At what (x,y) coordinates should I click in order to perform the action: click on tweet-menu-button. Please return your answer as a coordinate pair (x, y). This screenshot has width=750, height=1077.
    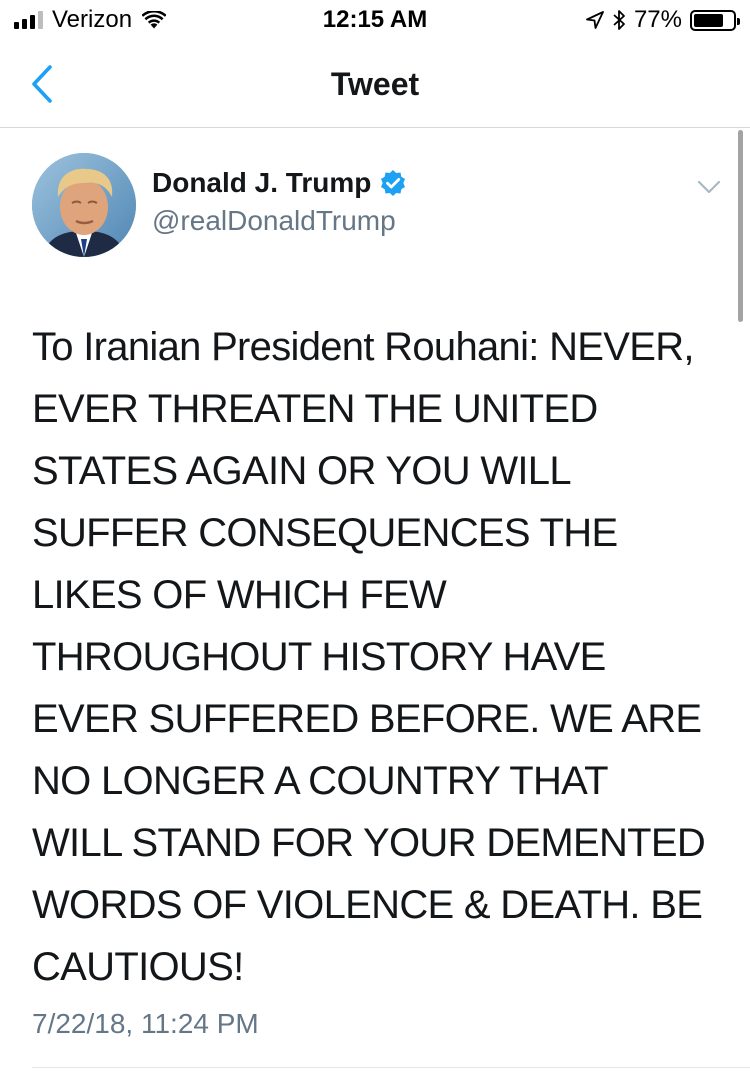
    Looking at the image, I should click on (709, 188).